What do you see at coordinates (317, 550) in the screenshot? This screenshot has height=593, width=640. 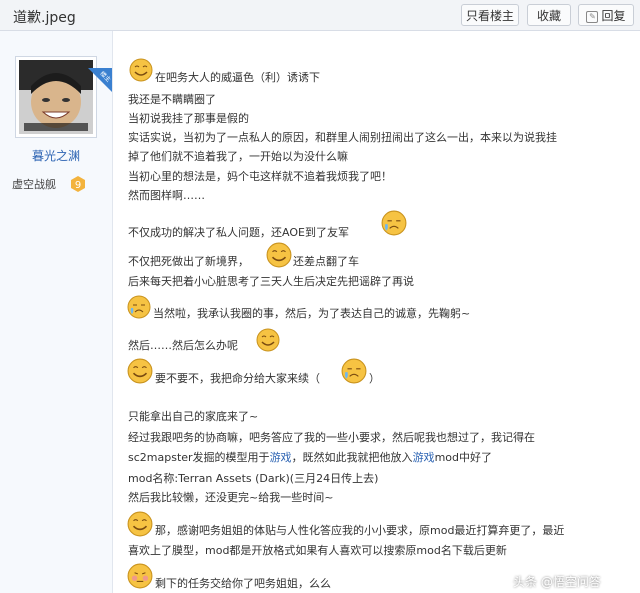 I see `post-line: 喜欢上了膜型，mod都是开放格式如果有人喜欢可以搜索原mod名下载后更新` at bounding box center [317, 550].